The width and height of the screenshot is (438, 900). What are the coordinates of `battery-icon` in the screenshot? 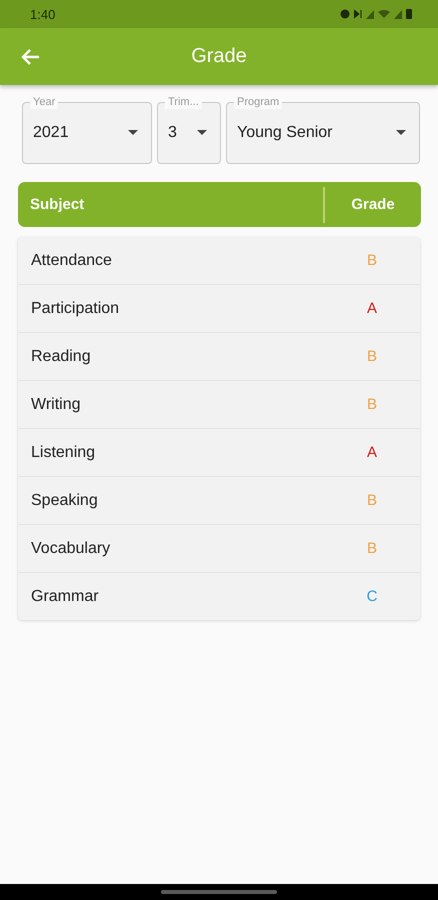 It's located at (409, 14).